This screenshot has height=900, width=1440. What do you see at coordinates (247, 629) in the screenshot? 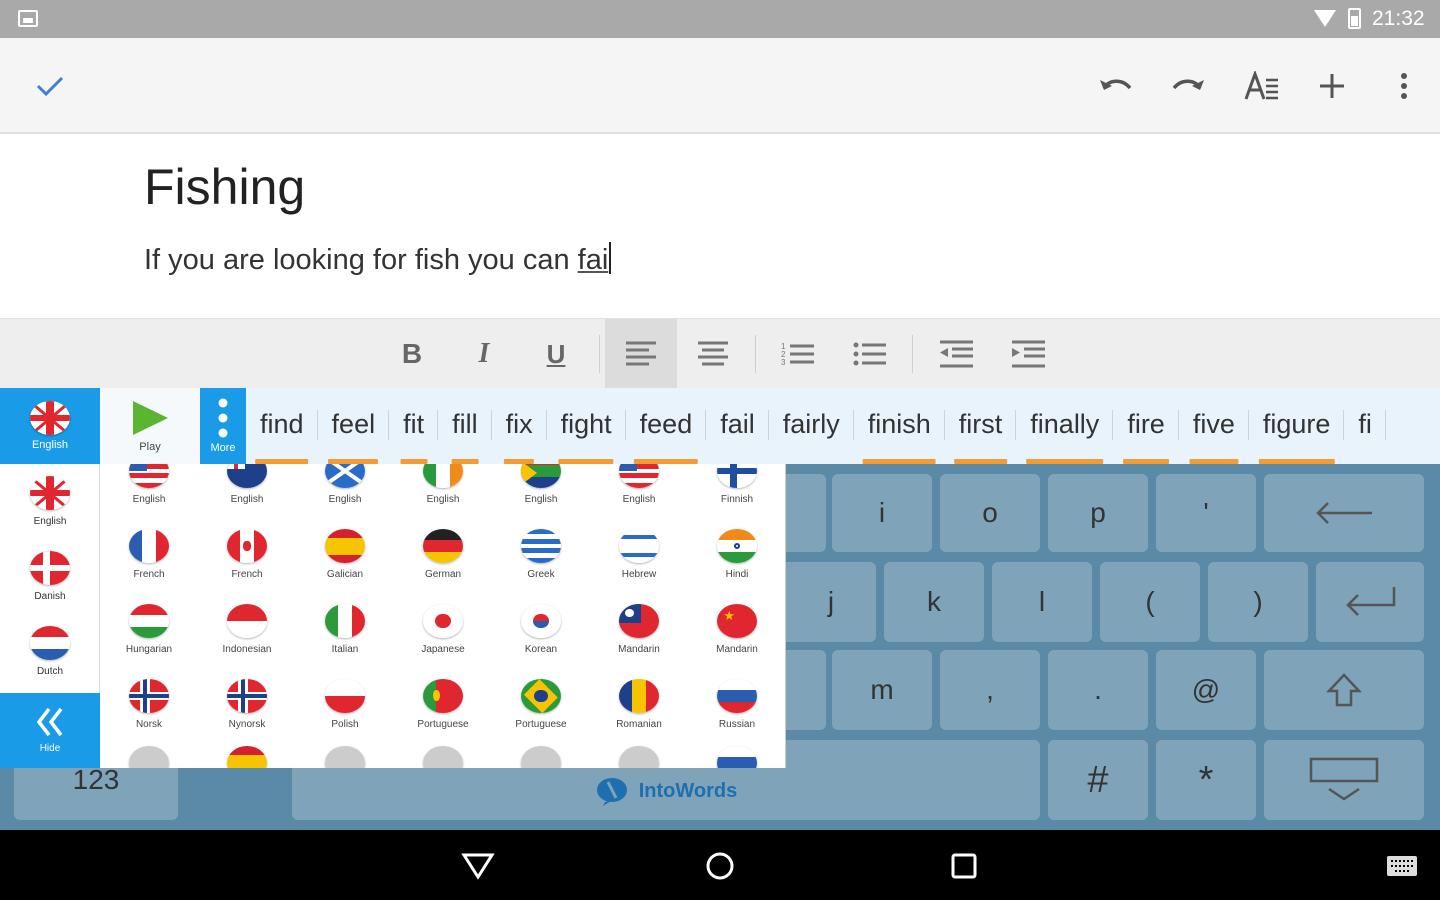
I see `language-item: Indonesian` at bounding box center [247, 629].